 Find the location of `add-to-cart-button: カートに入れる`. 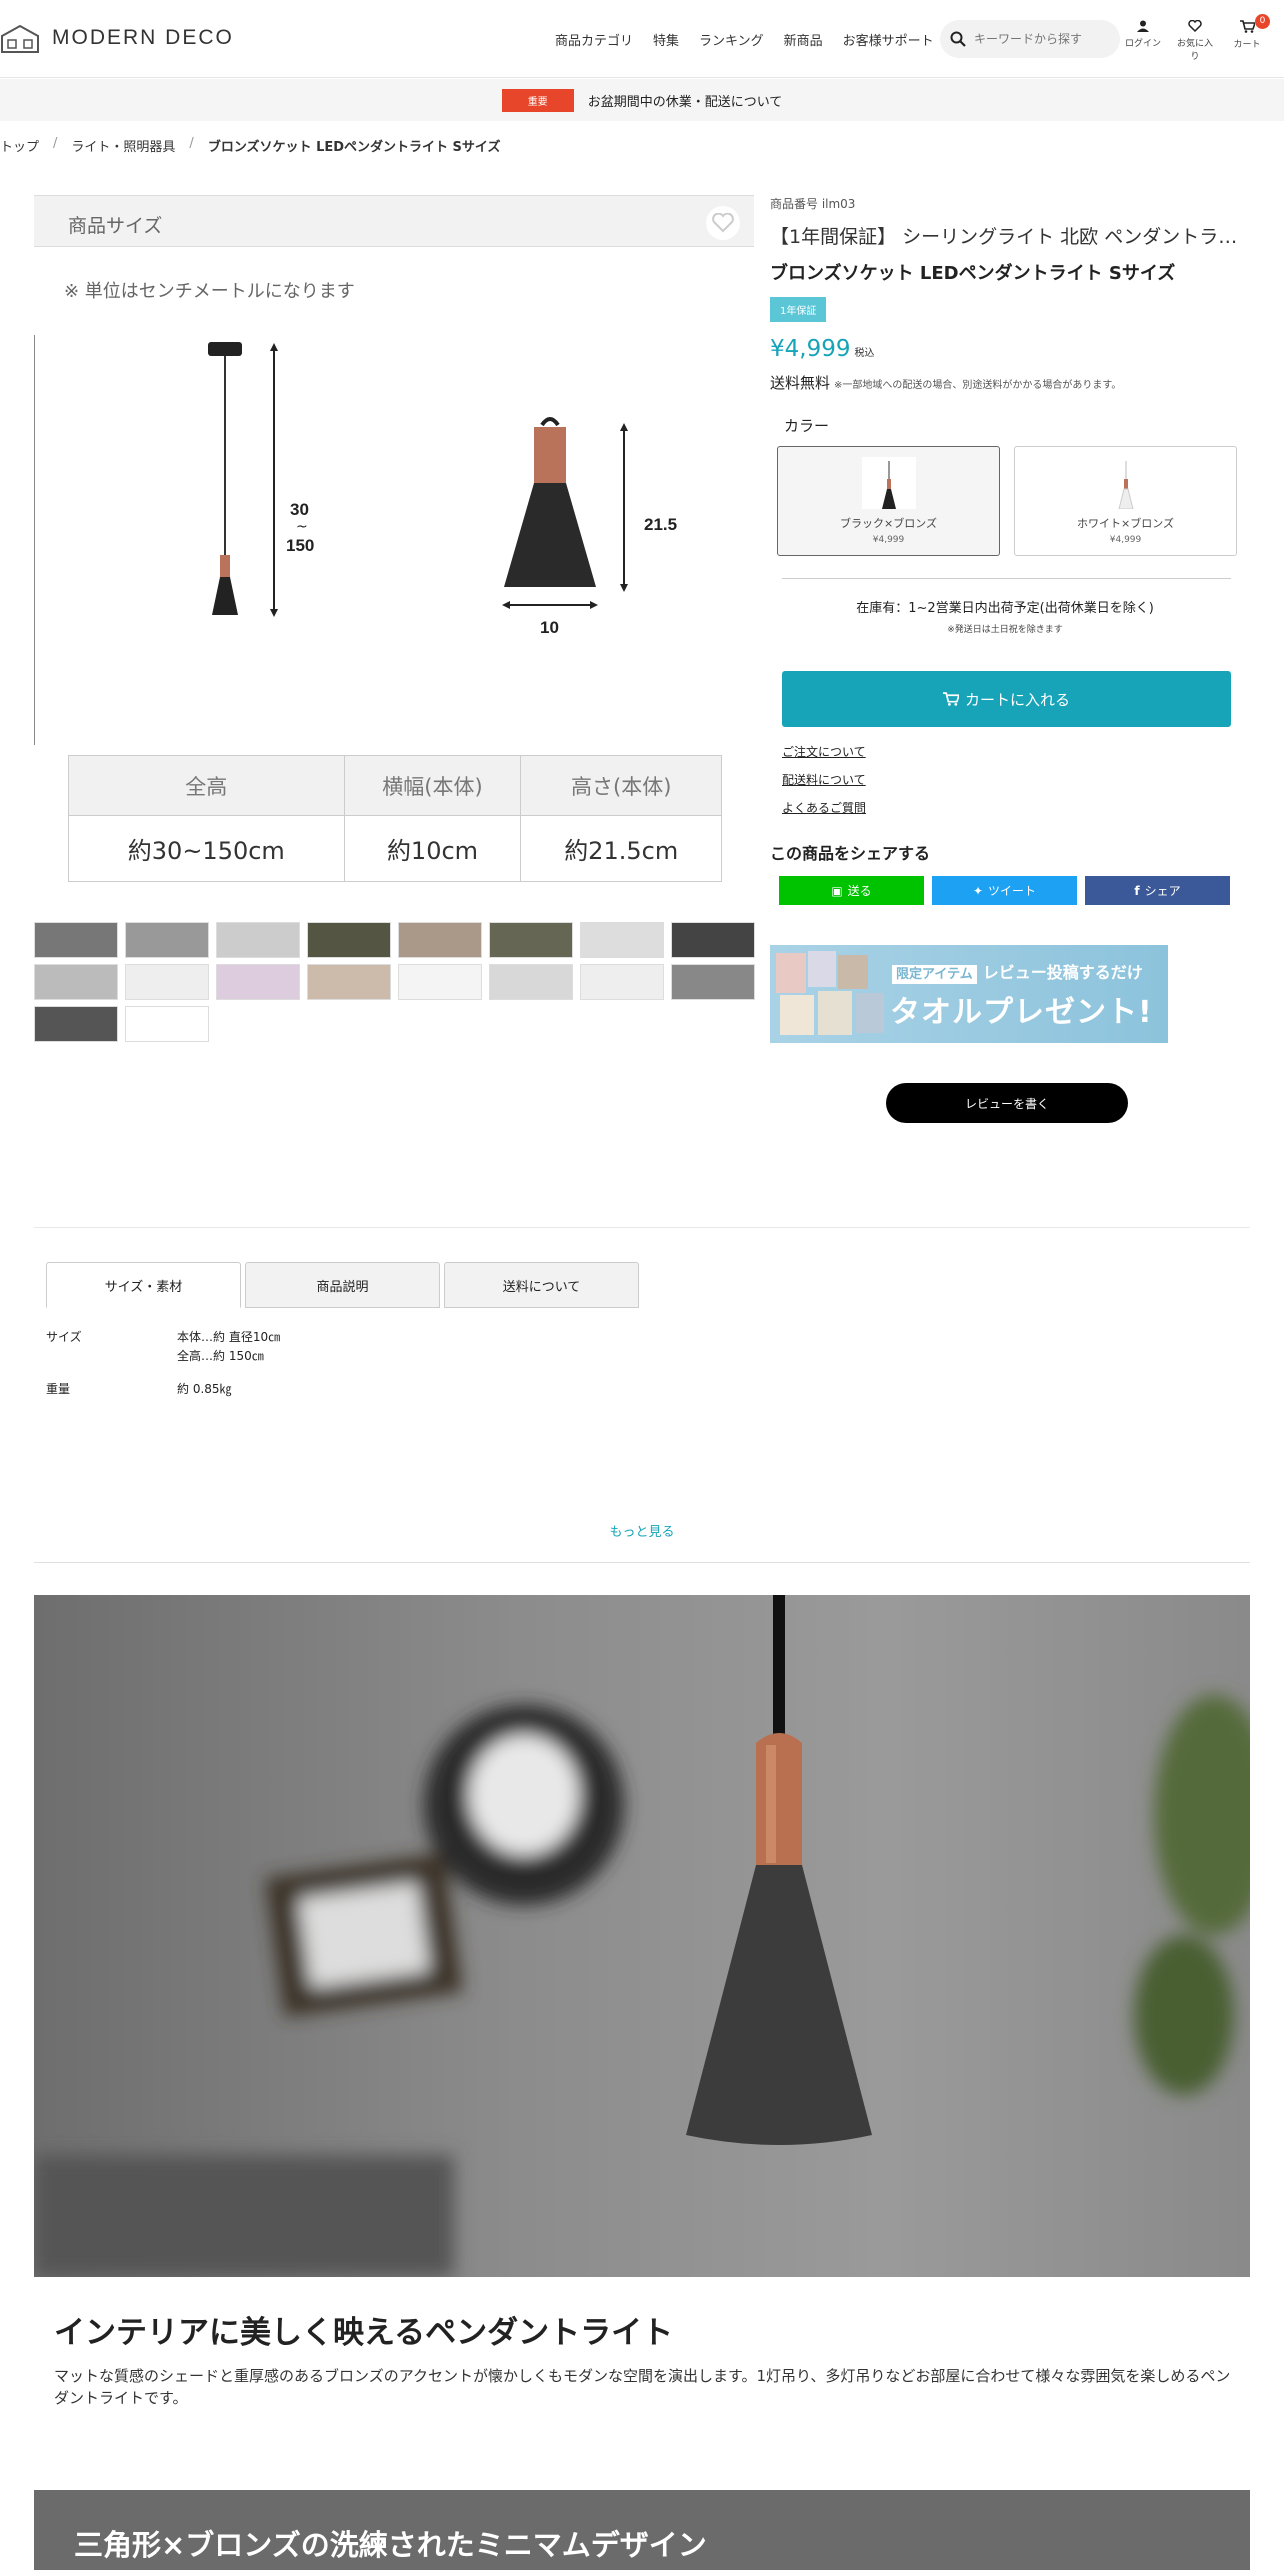

add-to-cart-button: カートに入れる is located at coordinates (1006, 699).